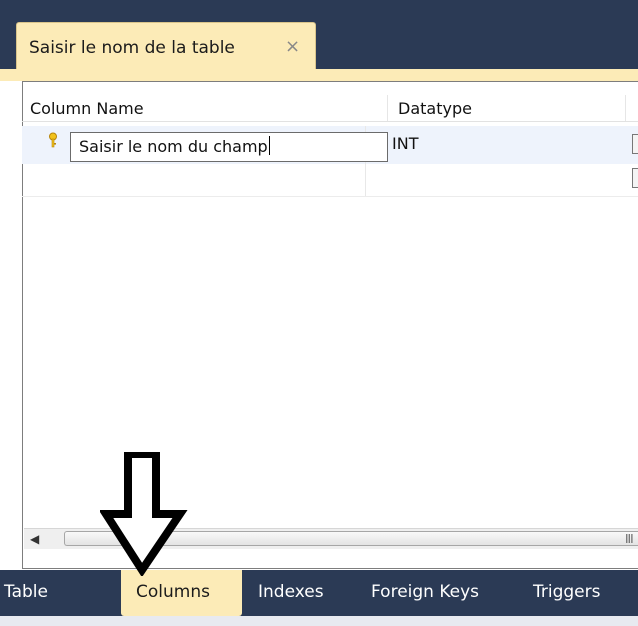  Describe the element at coordinates (53, 140) in the screenshot. I see `key-icon` at that location.